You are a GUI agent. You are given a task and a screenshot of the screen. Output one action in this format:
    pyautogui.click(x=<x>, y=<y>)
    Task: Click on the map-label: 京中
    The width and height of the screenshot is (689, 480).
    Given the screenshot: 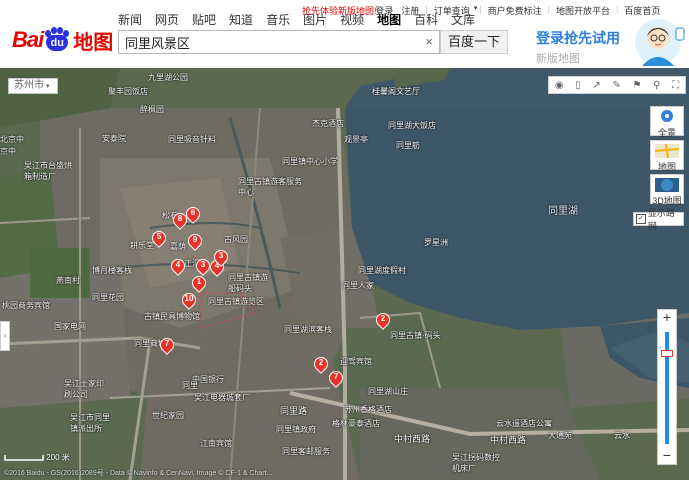 What is the action you would take?
    pyautogui.click(x=8, y=151)
    